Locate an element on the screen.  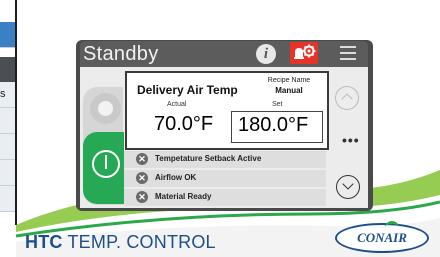
conair-logo: CONAIR is located at coordinates (382, 237).